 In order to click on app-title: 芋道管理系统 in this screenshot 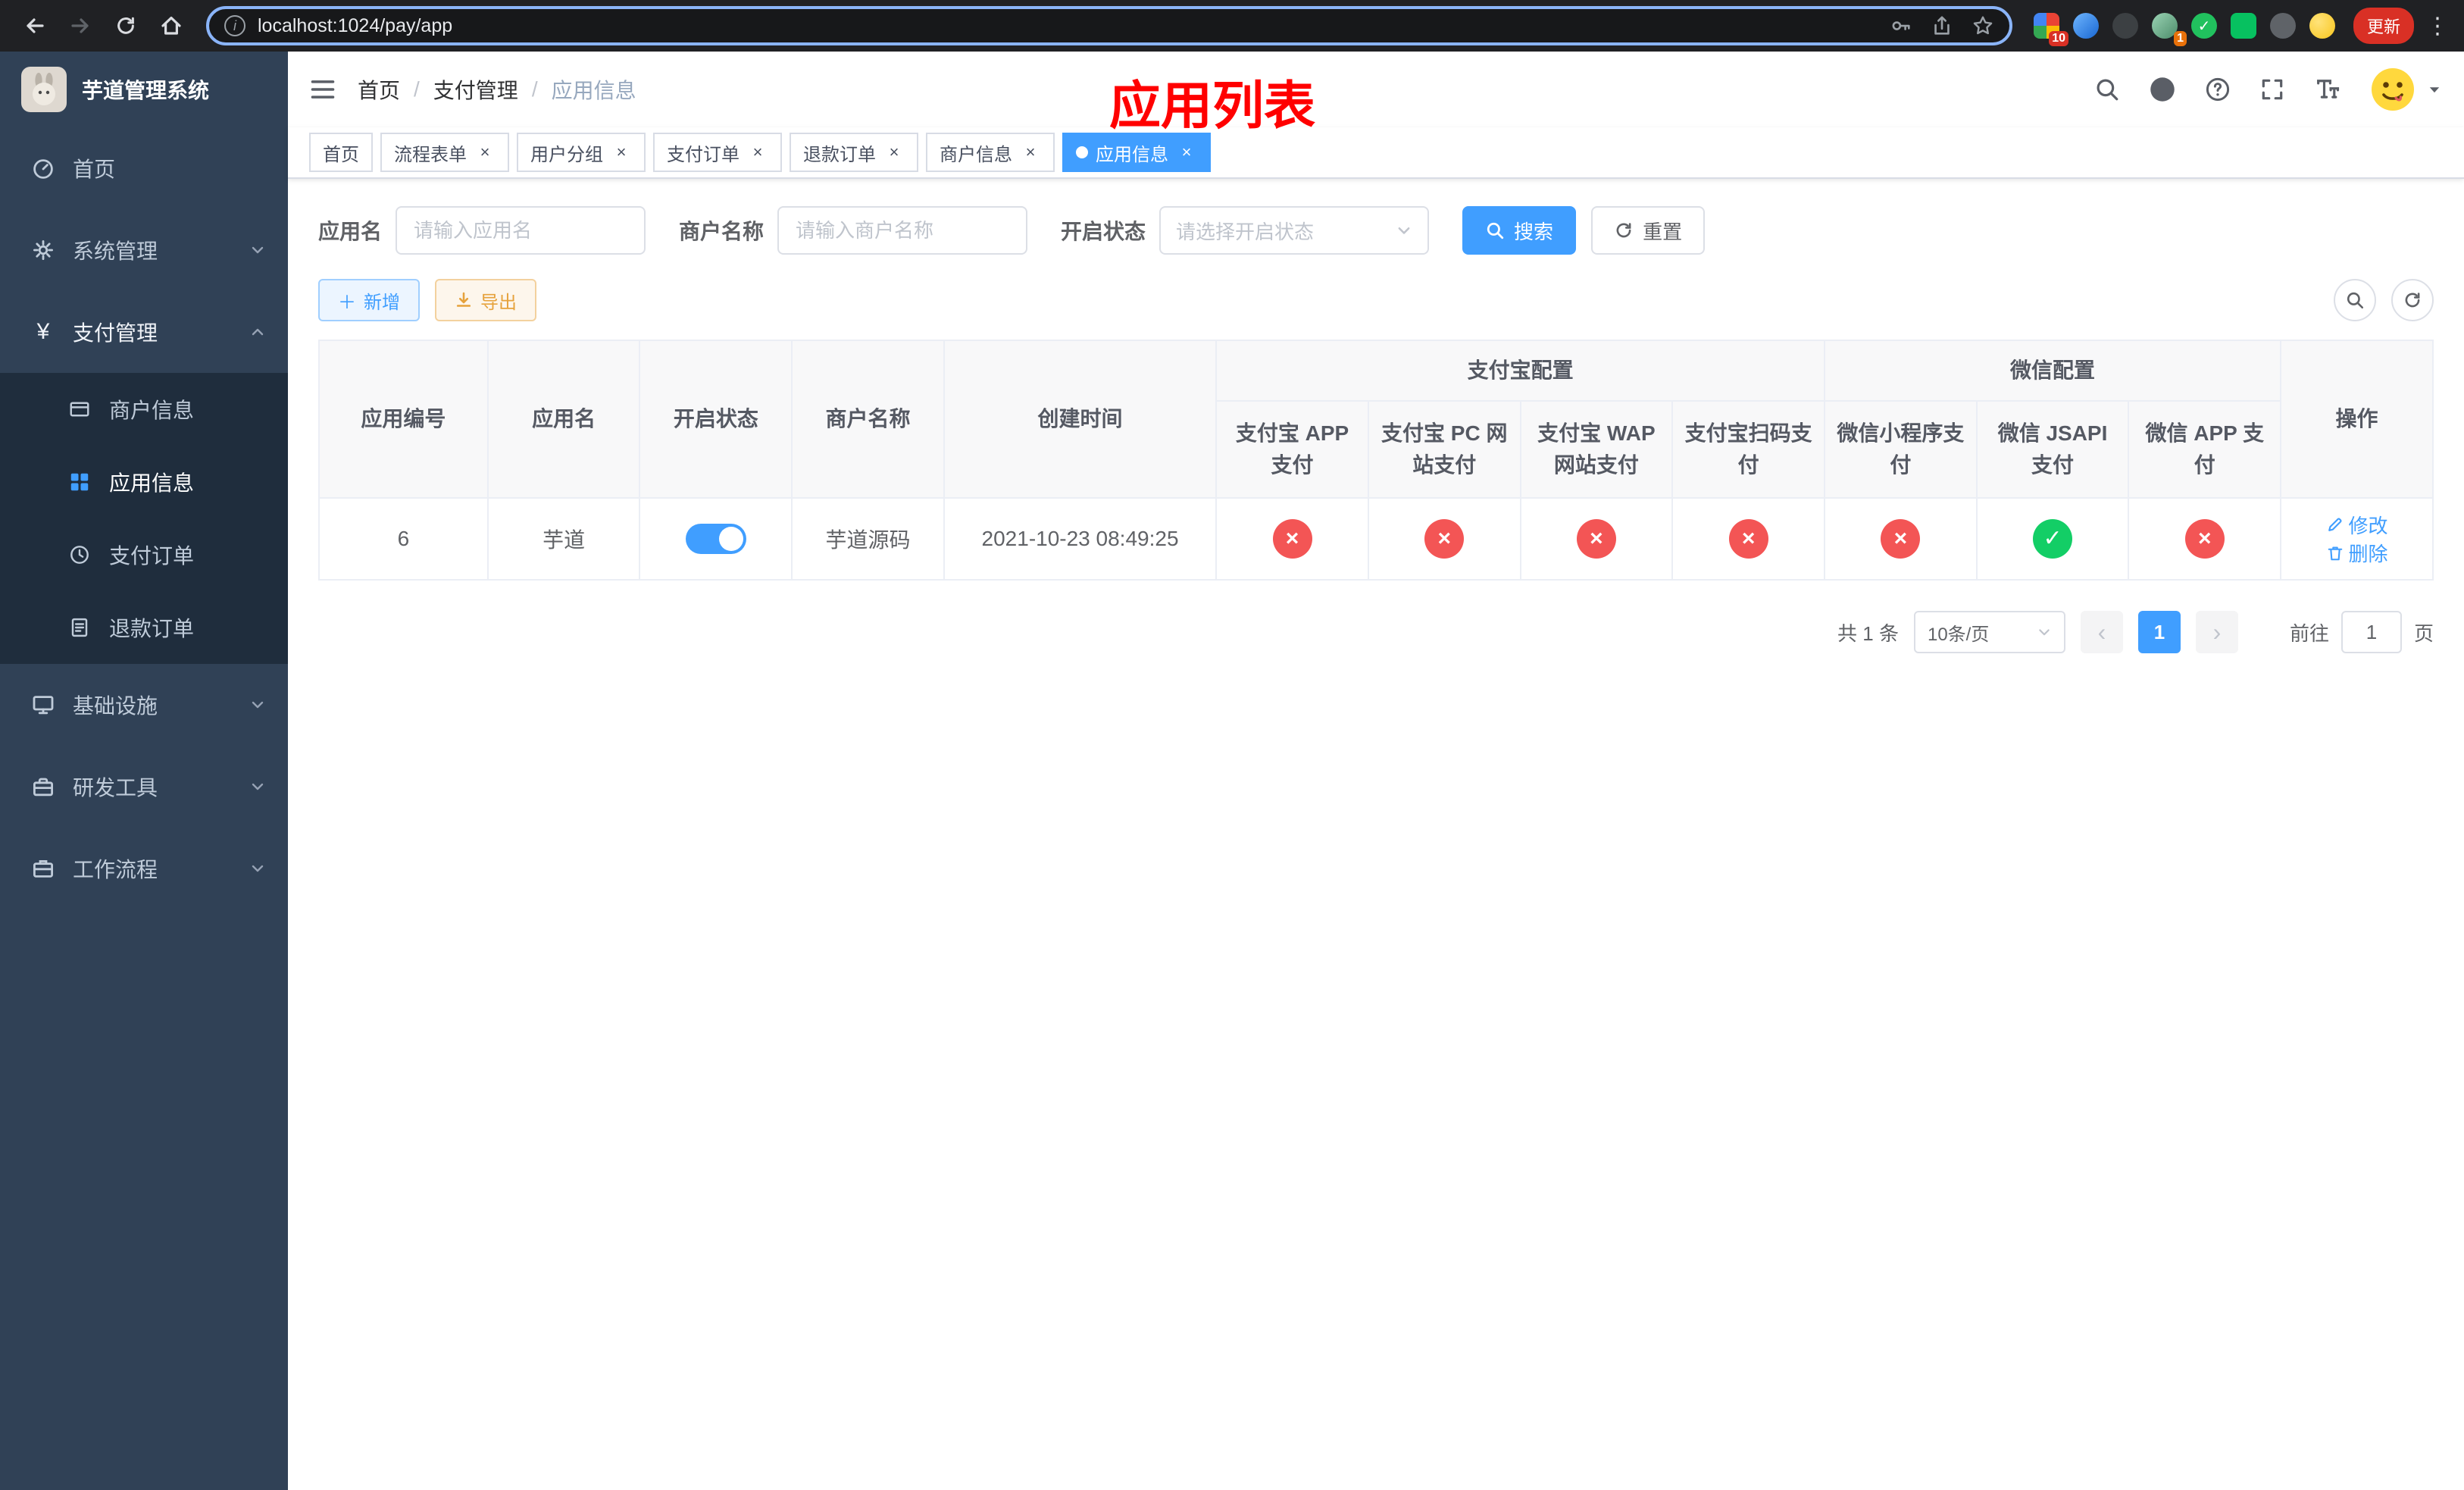, I will do `click(146, 90)`.